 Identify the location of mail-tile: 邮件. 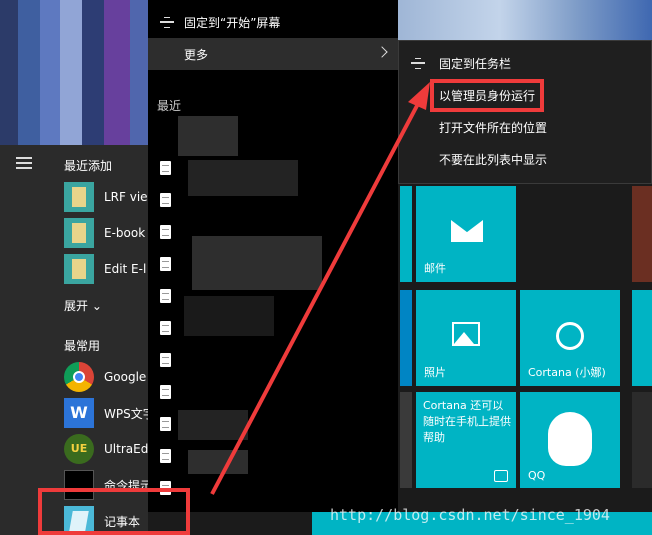
(466, 234).